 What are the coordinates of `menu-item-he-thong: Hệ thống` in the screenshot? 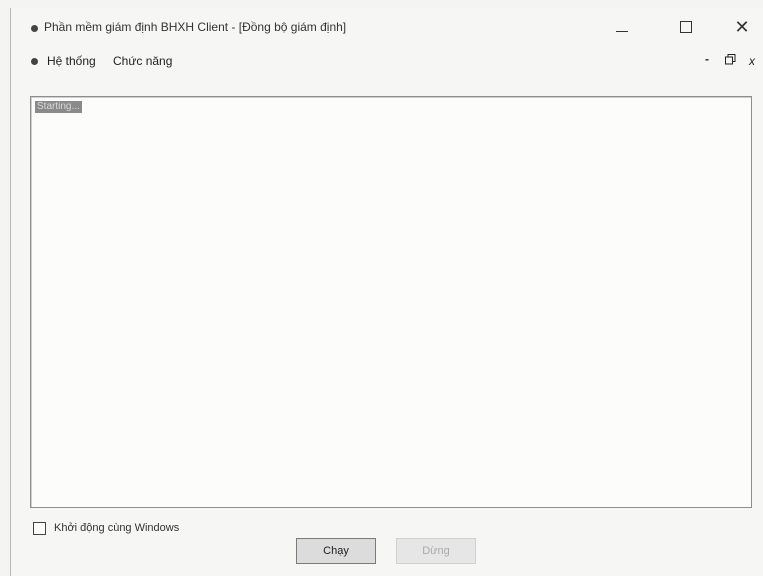 It's located at (71, 61).